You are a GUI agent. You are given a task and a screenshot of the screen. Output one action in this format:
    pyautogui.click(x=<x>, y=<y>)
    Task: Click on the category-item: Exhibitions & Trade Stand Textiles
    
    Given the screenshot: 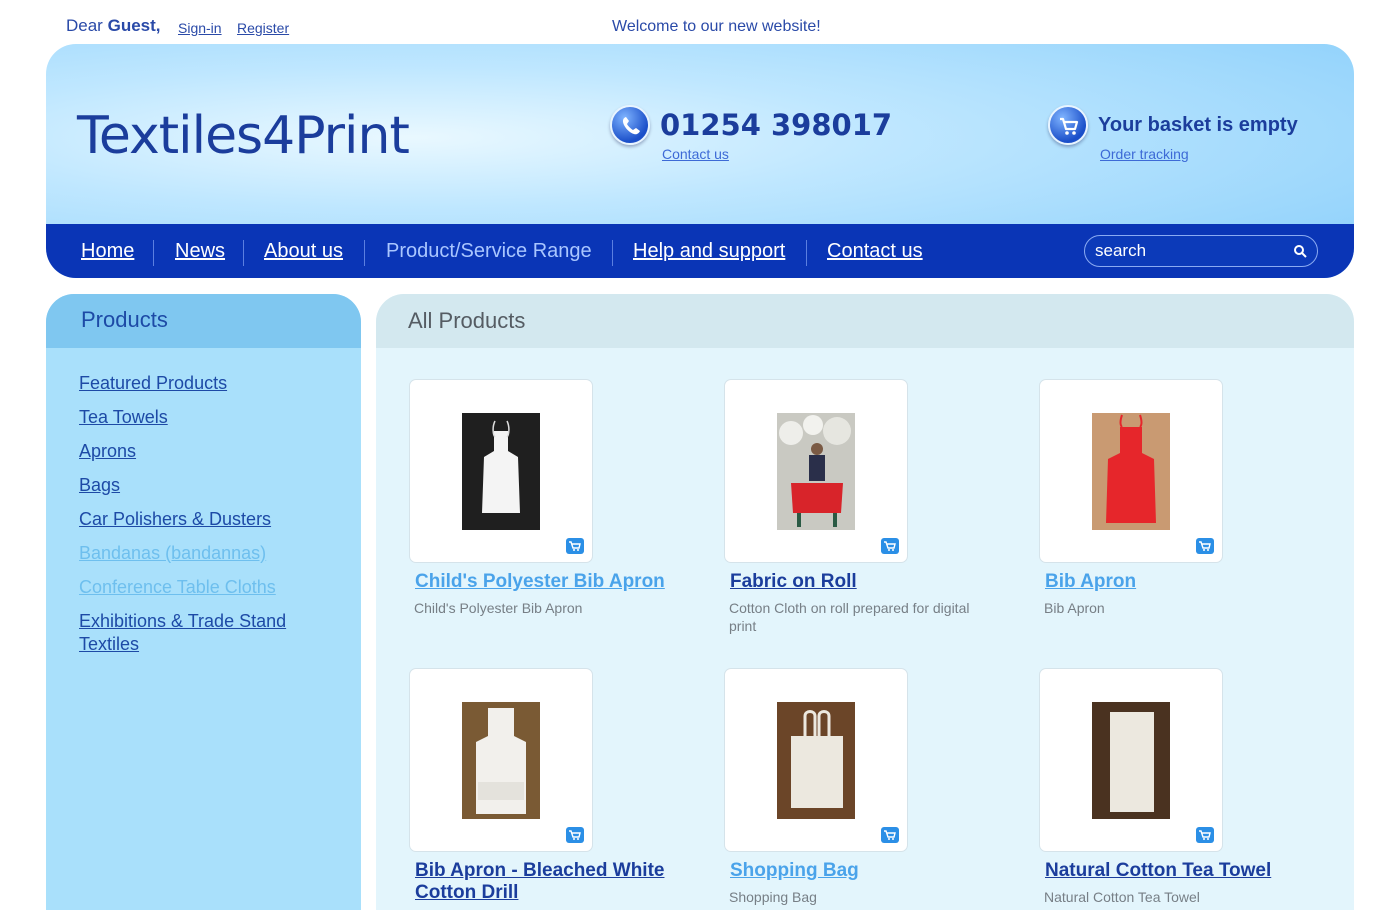 What is the action you would take?
    pyautogui.click(x=199, y=633)
    